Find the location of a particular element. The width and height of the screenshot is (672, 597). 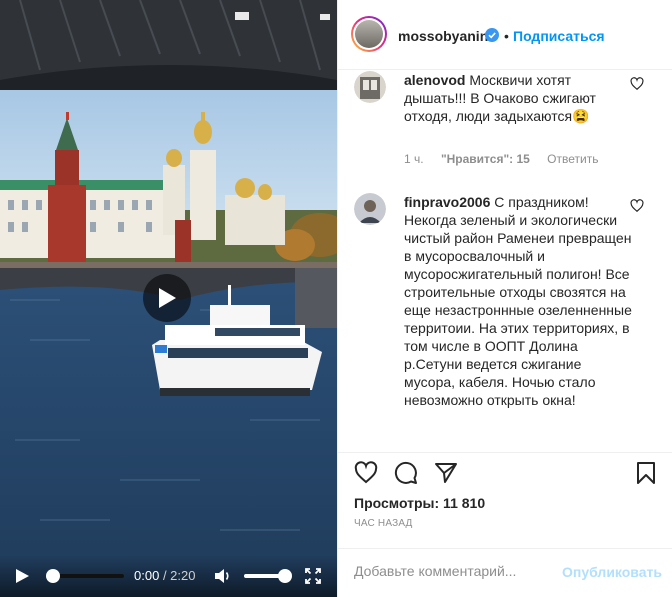

time-display: 0:00 / 2:20 is located at coordinates (164, 575).